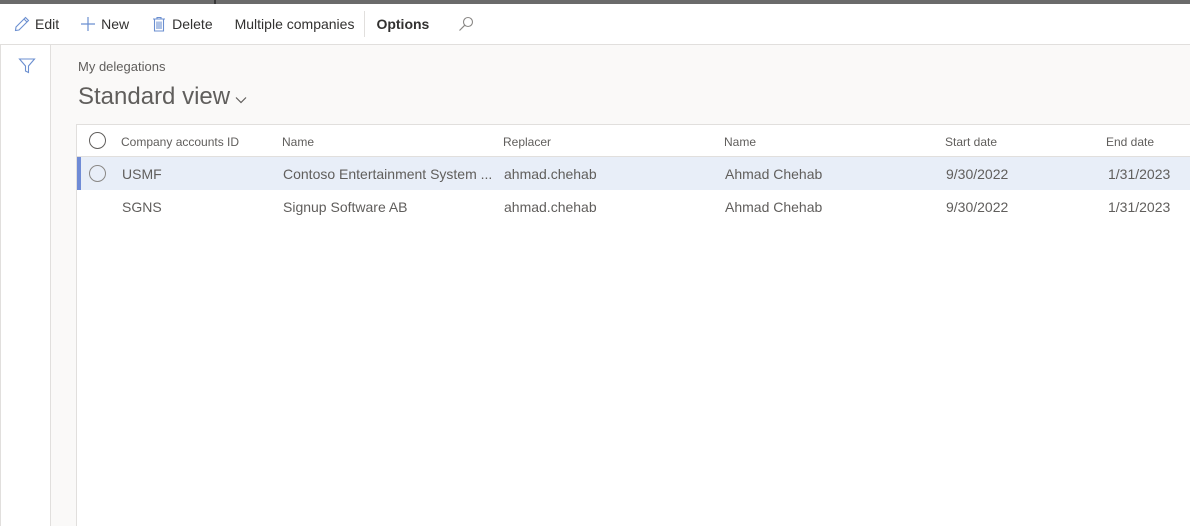  What do you see at coordinates (1130, 142) in the screenshot?
I see `column-header-end-date: End date` at bounding box center [1130, 142].